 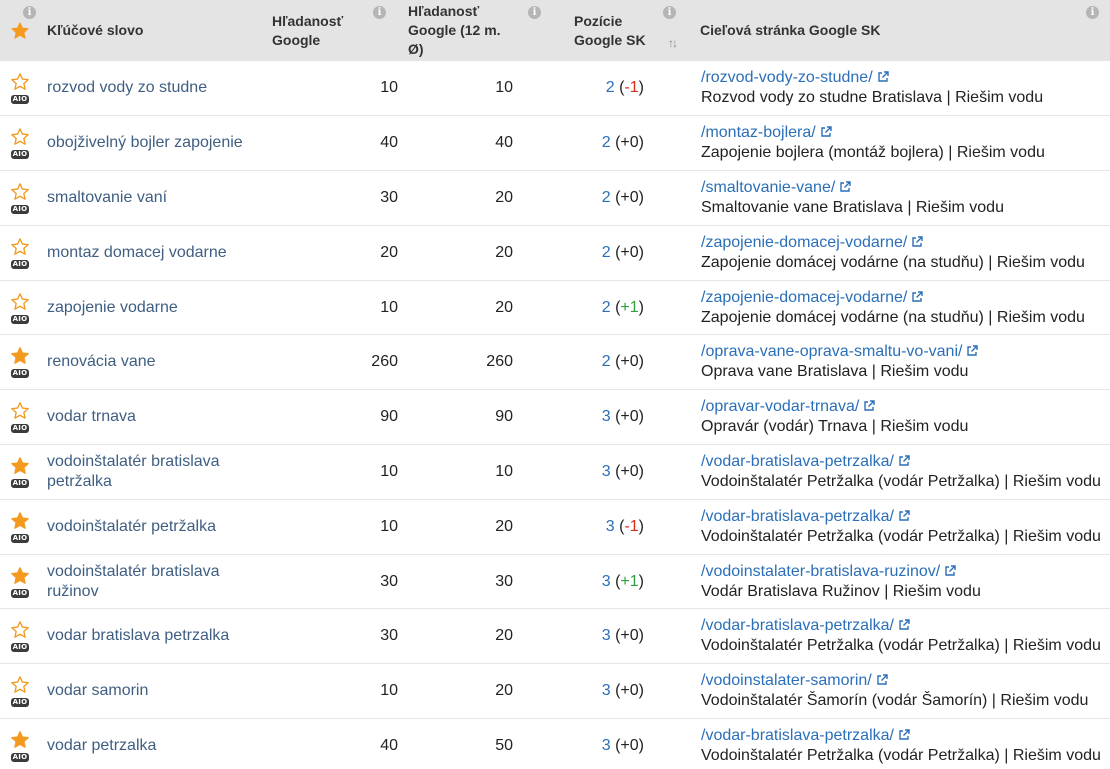 I want to click on header-star: i, so click(x=20, y=30).